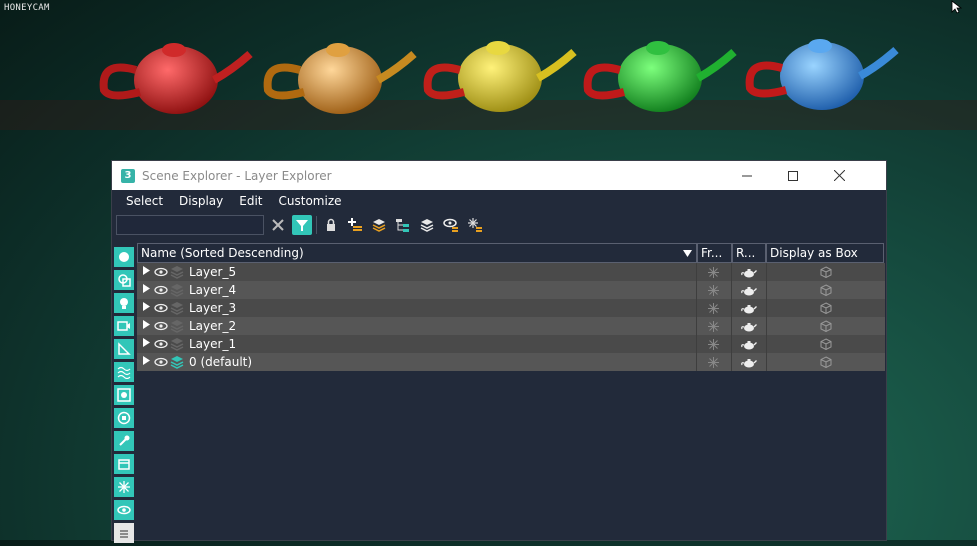 The height and width of the screenshot is (546, 977). I want to click on freeze-icon, so click(475, 225).